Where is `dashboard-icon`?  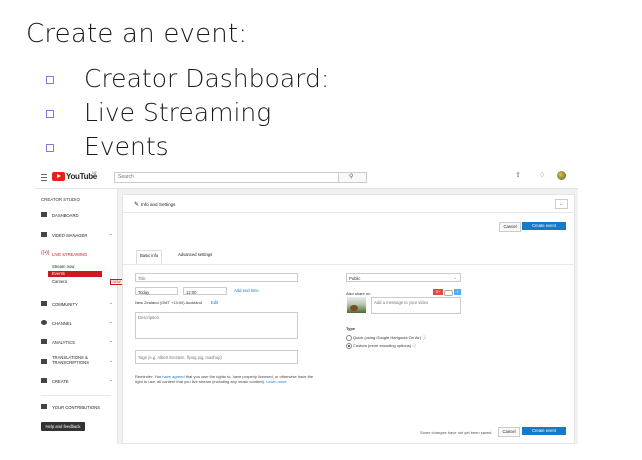
dashboard-icon is located at coordinates (44, 214).